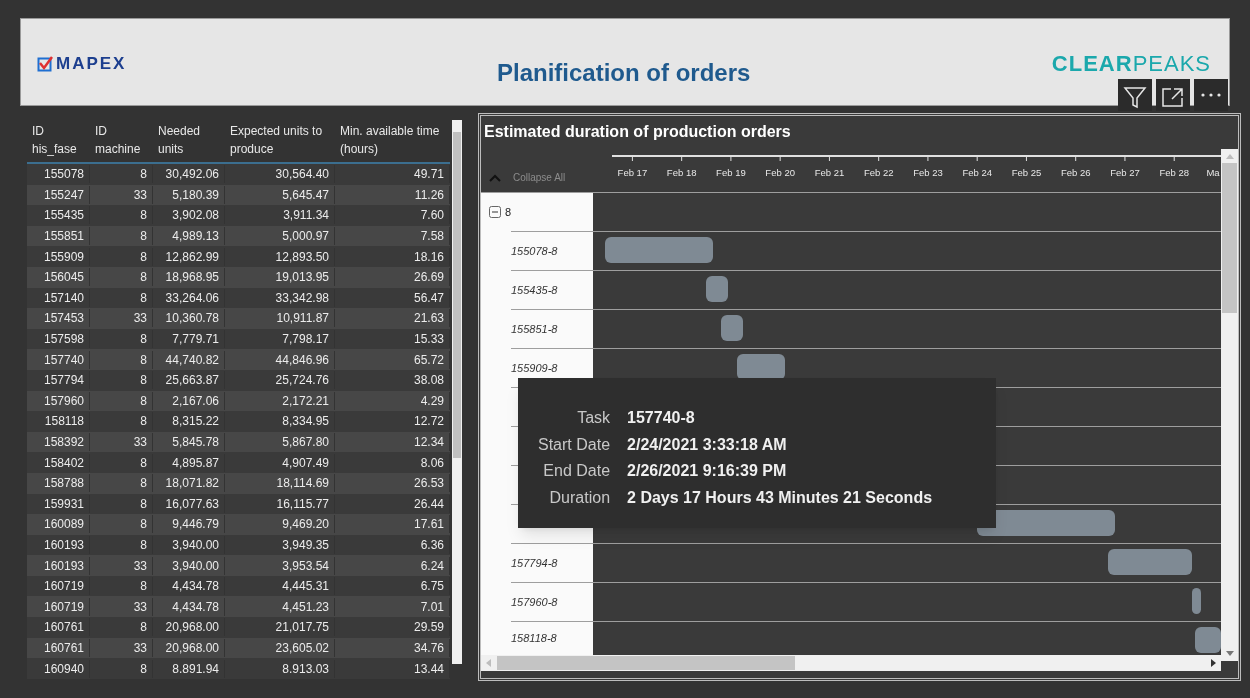 The width and height of the screenshot is (1250, 698). Describe the element at coordinates (45, 63) in the screenshot. I see `checkbox-logo-icon` at that location.